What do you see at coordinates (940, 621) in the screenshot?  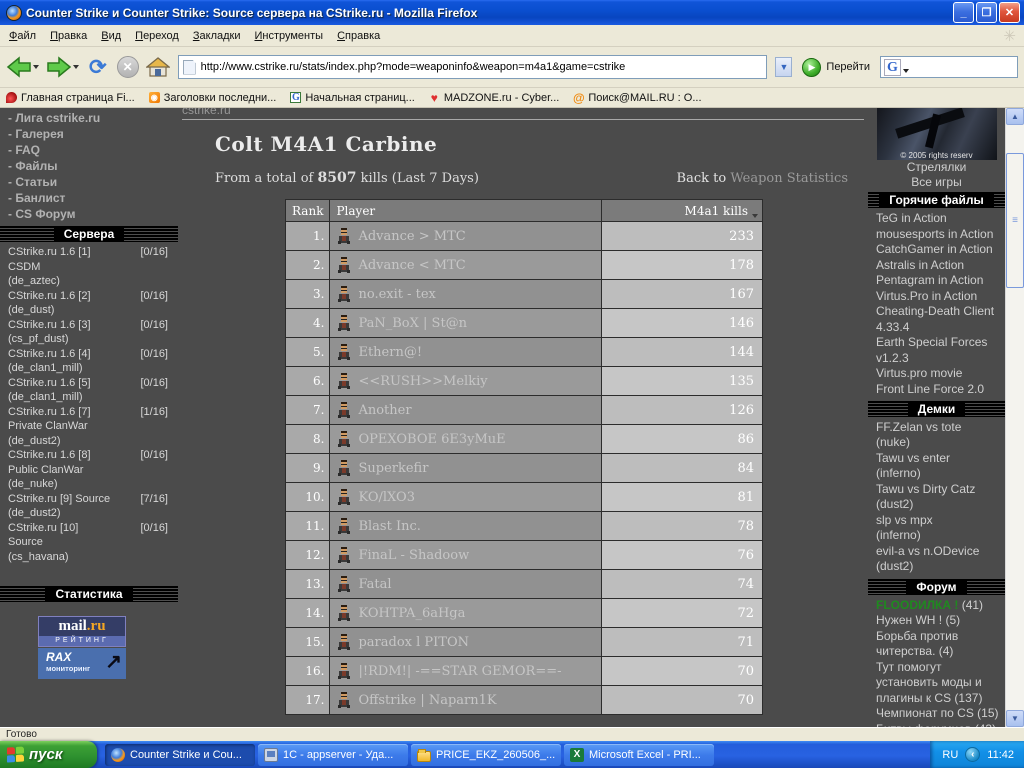 I see `forum-topic-link: Нужен WH ! (5)` at bounding box center [940, 621].